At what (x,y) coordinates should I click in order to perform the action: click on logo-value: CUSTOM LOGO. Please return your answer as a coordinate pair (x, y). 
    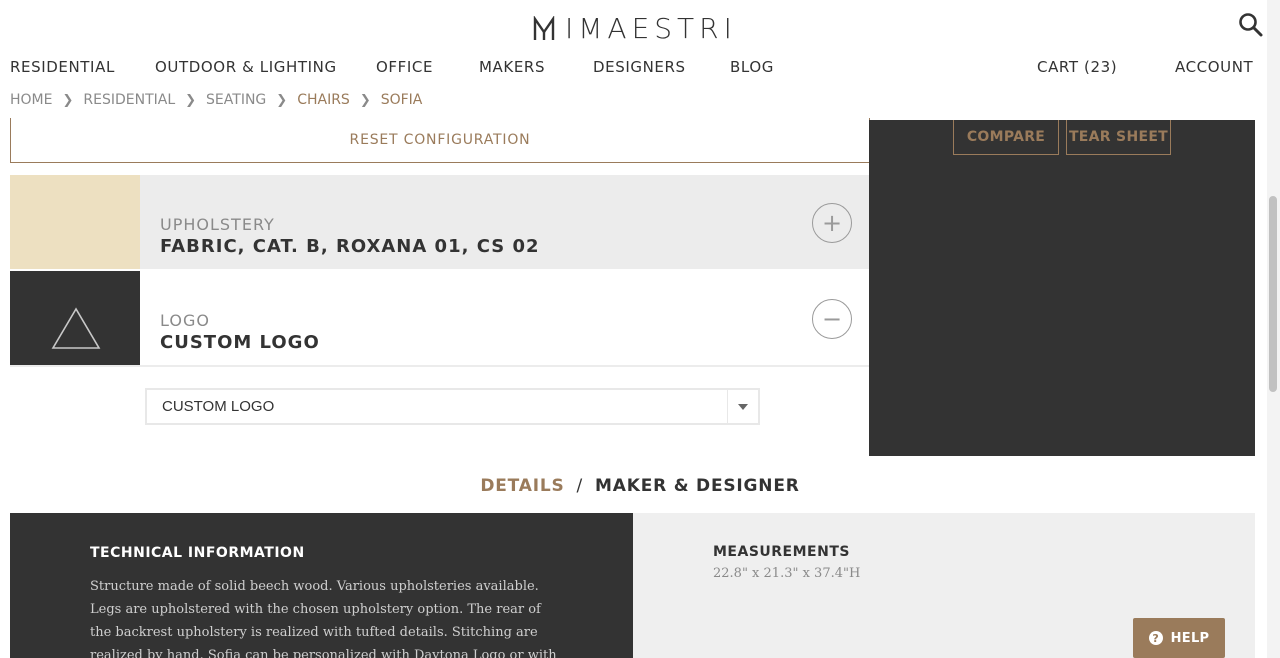
    Looking at the image, I should click on (240, 342).